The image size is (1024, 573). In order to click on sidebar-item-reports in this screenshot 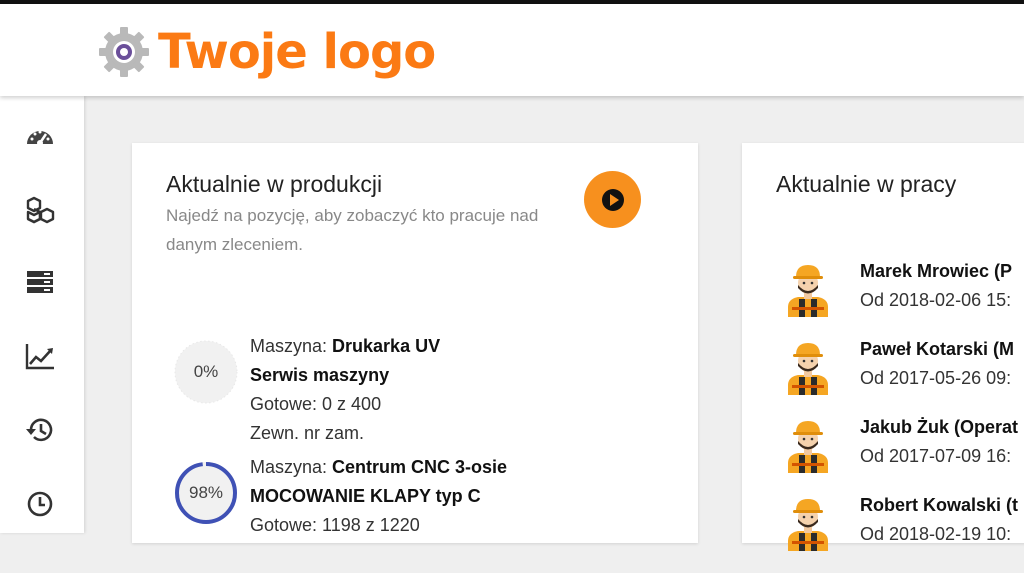, I will do `click(40, 356)`.